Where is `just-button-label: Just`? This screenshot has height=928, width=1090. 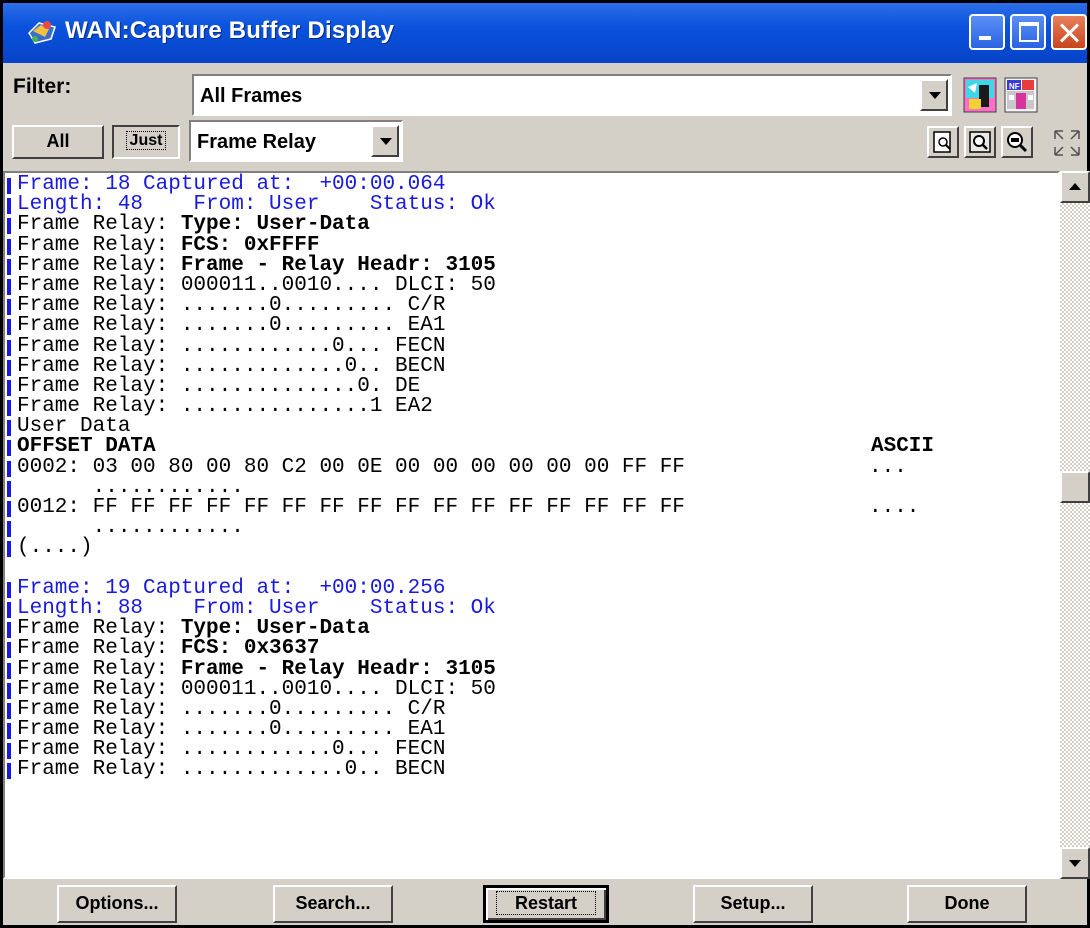 just-button-label: Just is located at coordinates (146, 140).